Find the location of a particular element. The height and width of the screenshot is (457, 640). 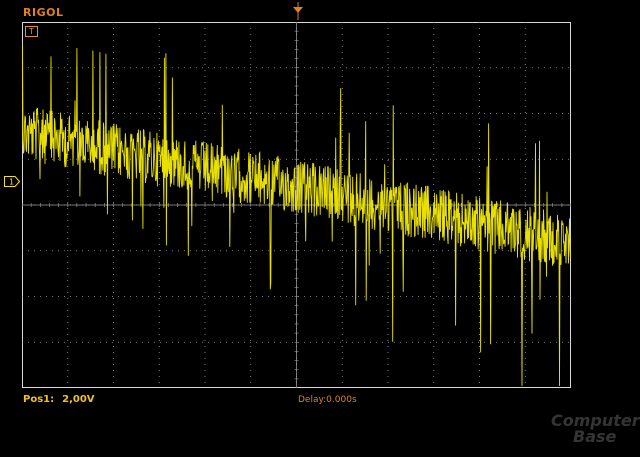

position-value: 2,00V is located at coordinates (78, 399).